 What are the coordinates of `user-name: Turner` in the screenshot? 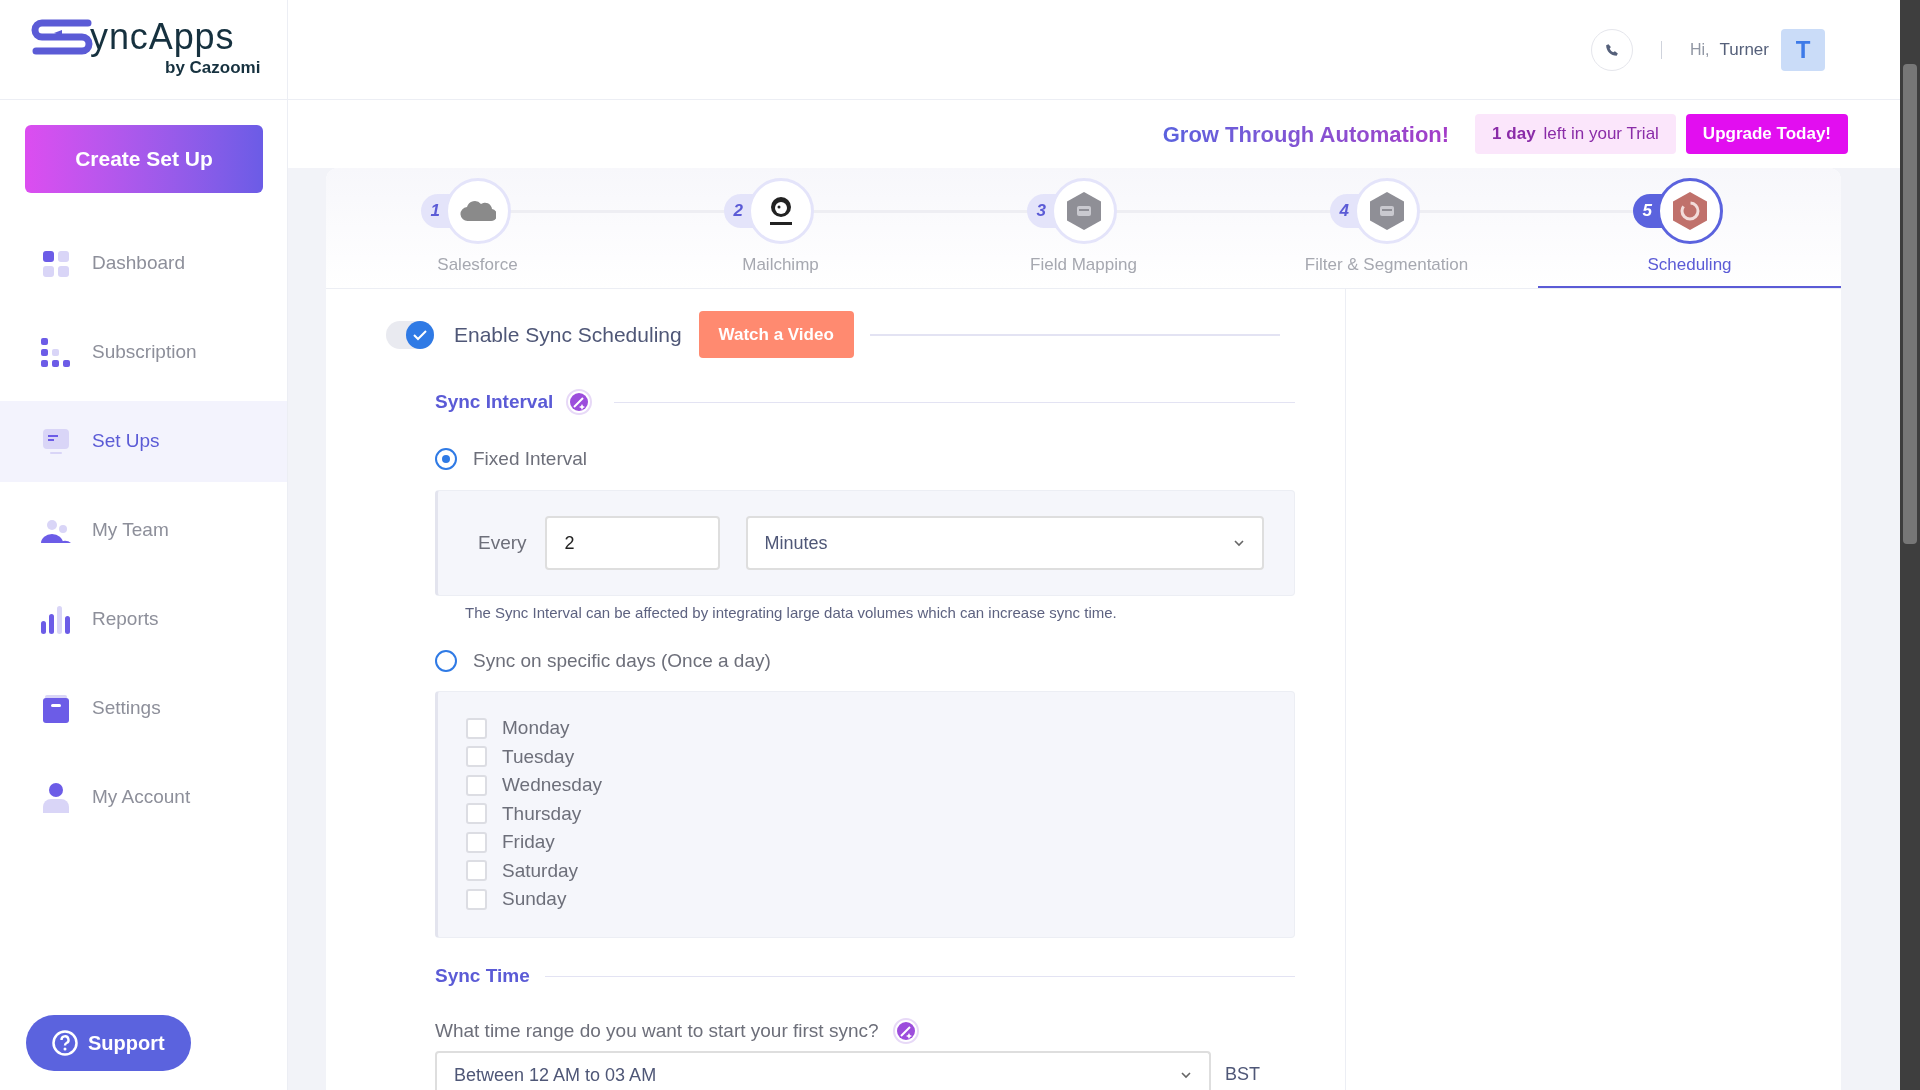 It's located at (1744, 49).